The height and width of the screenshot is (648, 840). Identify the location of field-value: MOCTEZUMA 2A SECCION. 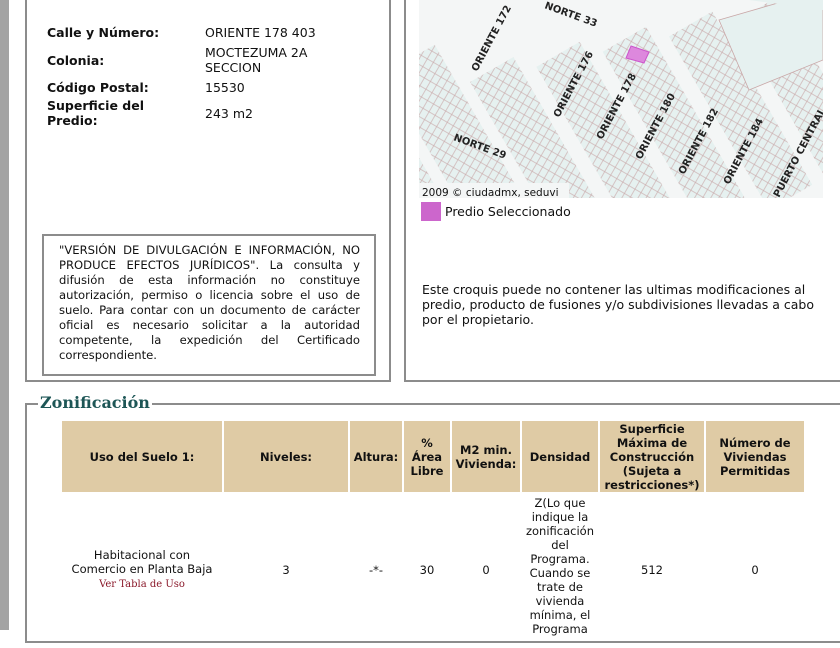
(256, 60).